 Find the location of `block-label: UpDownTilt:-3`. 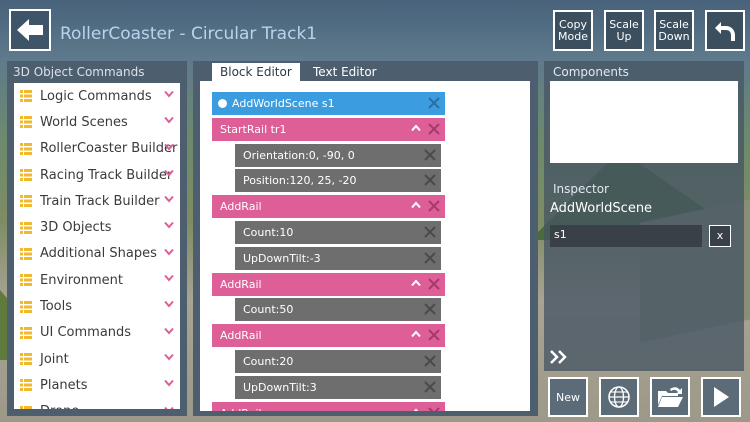

block-label: UpDownTilt:-3 is located at coordinates (282, 258).